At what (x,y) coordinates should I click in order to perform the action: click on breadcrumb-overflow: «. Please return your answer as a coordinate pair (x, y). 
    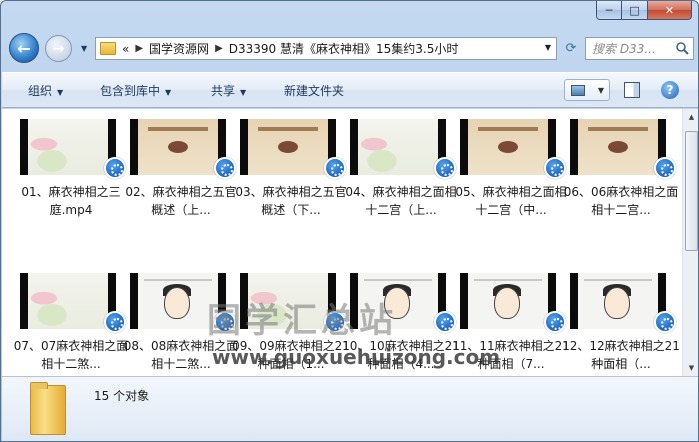
    Looking at the image, I should click on (125, 49).